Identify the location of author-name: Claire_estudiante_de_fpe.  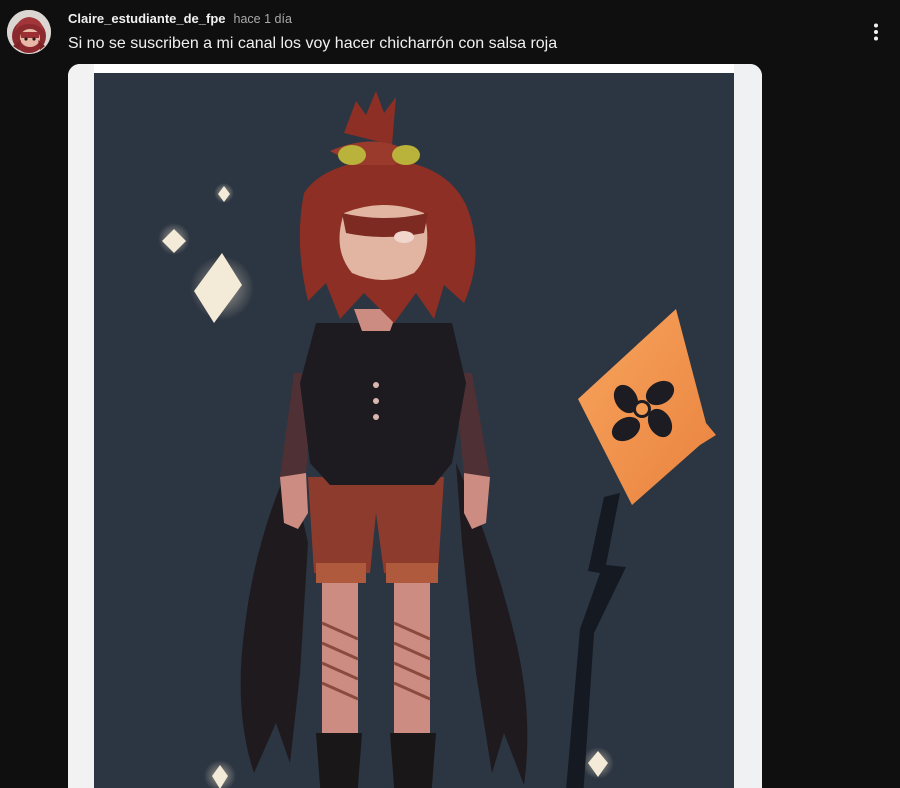
(147, 18).